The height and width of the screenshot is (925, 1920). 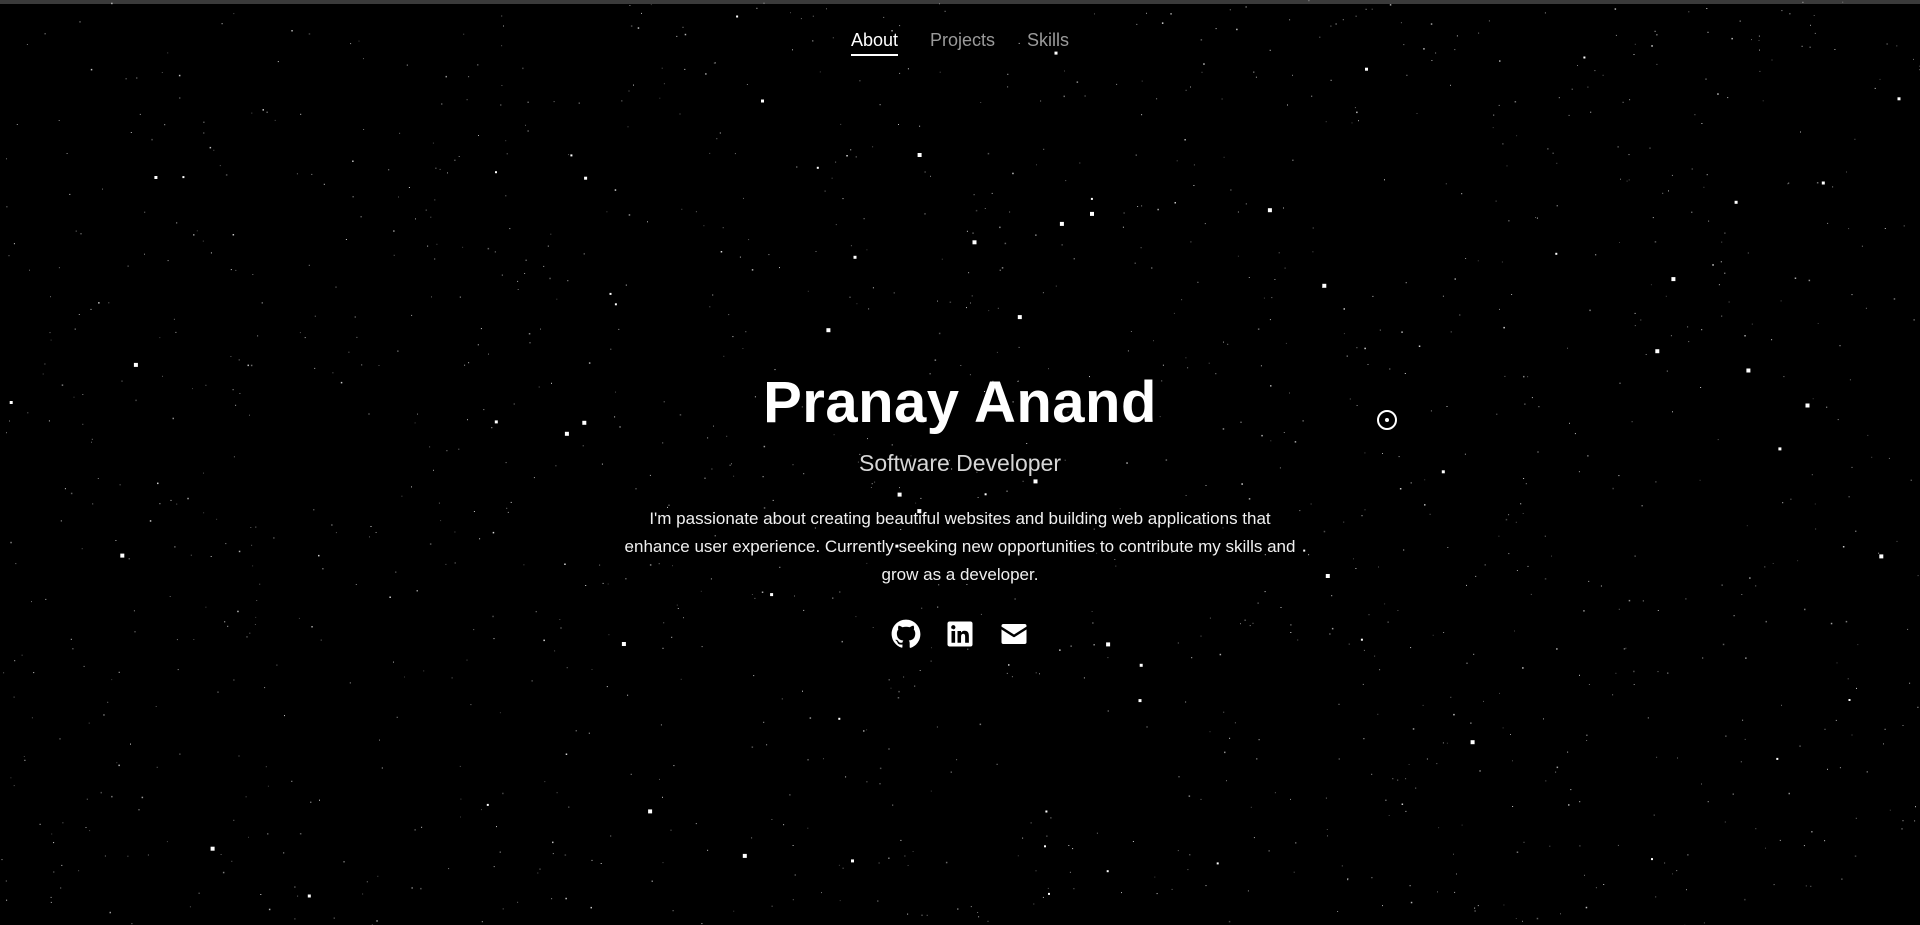 I want to click on email-icon, so click(x=1014, y=634).